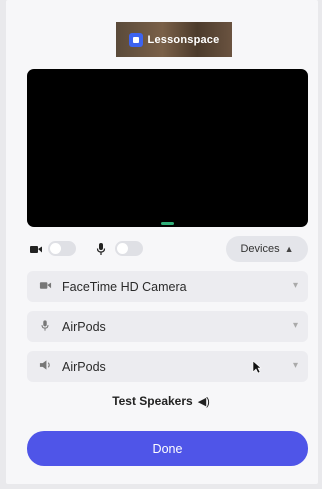 This screenshot has height=489, width=322. I want to click on test-speakers-button: Test Speakers ◀), so click(161, 401).